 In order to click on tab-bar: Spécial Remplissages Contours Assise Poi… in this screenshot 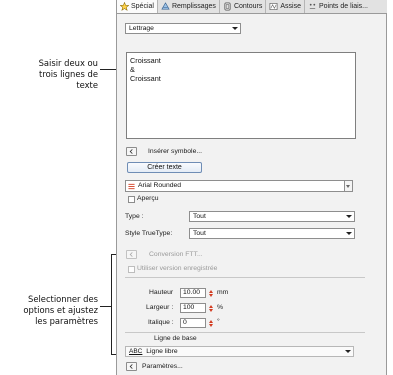, I will do `click(252, 7)`.